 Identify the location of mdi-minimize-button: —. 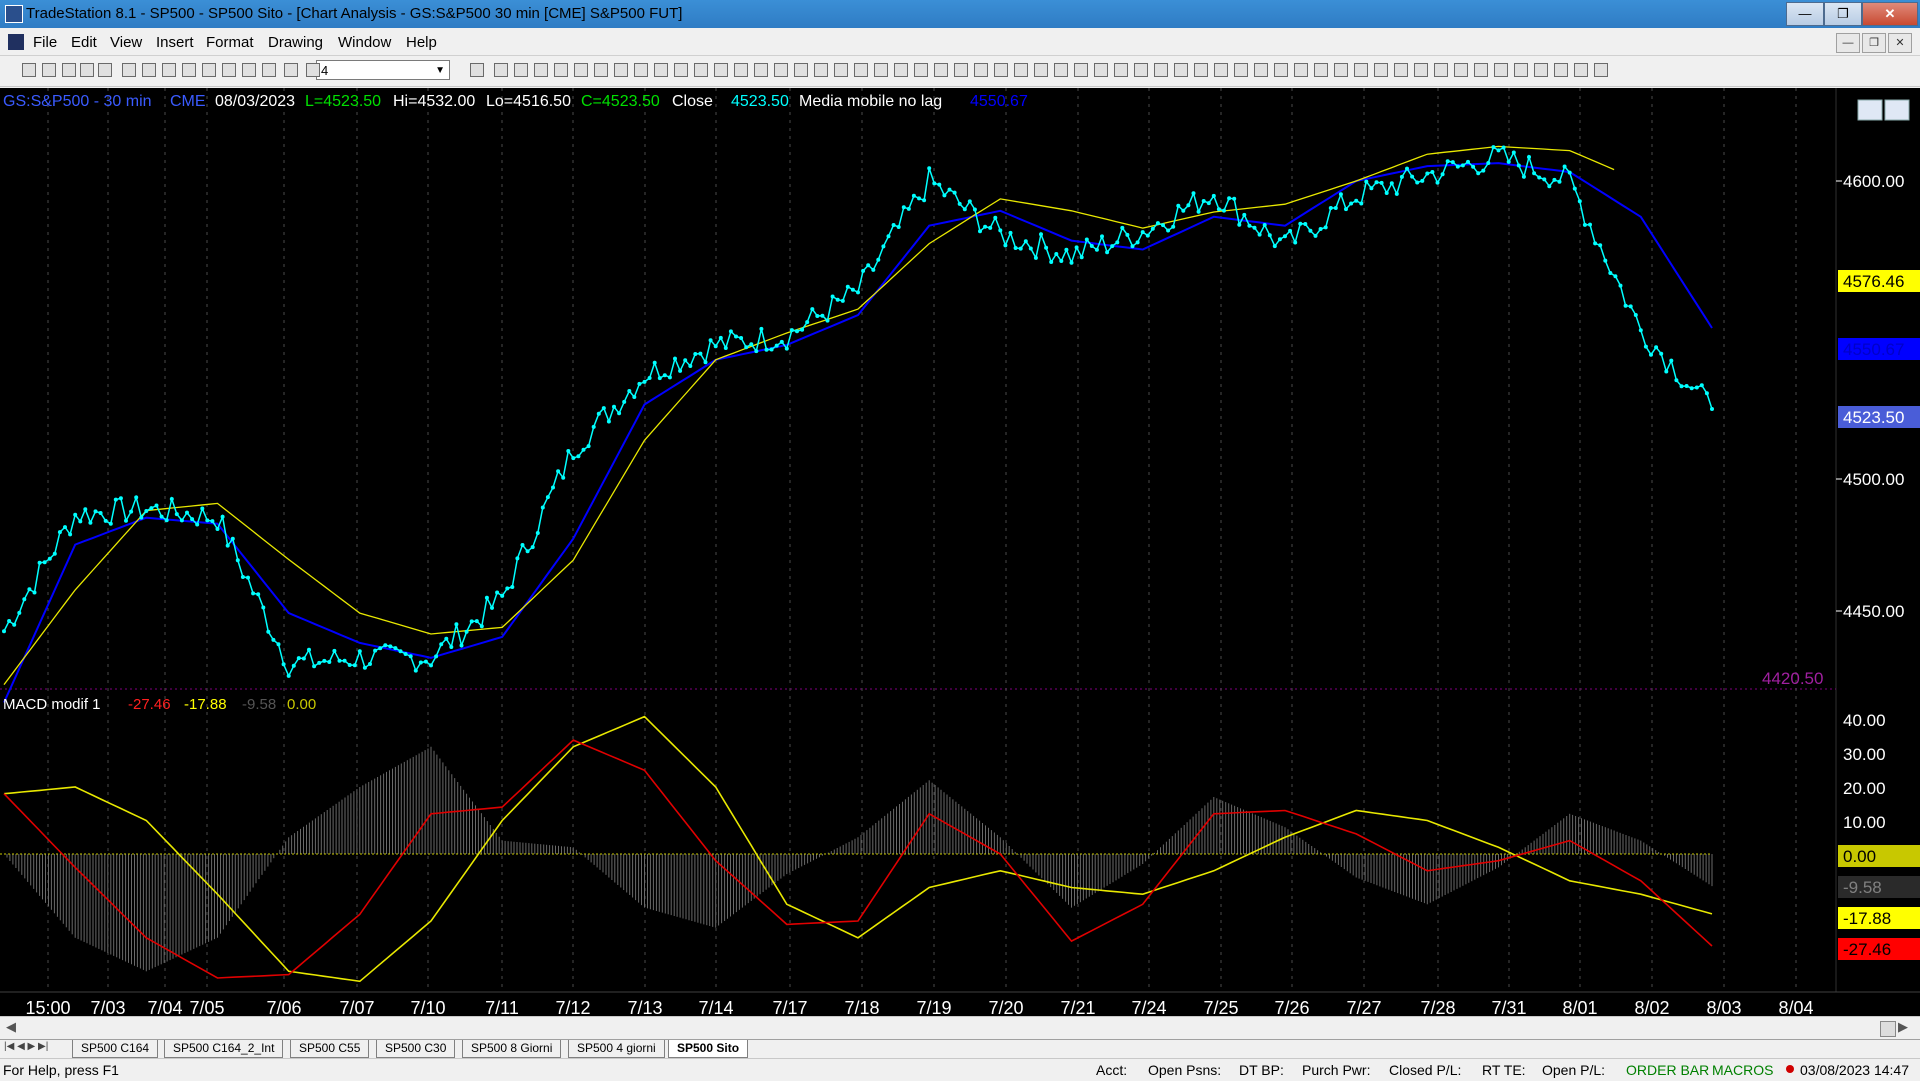
(1848, 43).